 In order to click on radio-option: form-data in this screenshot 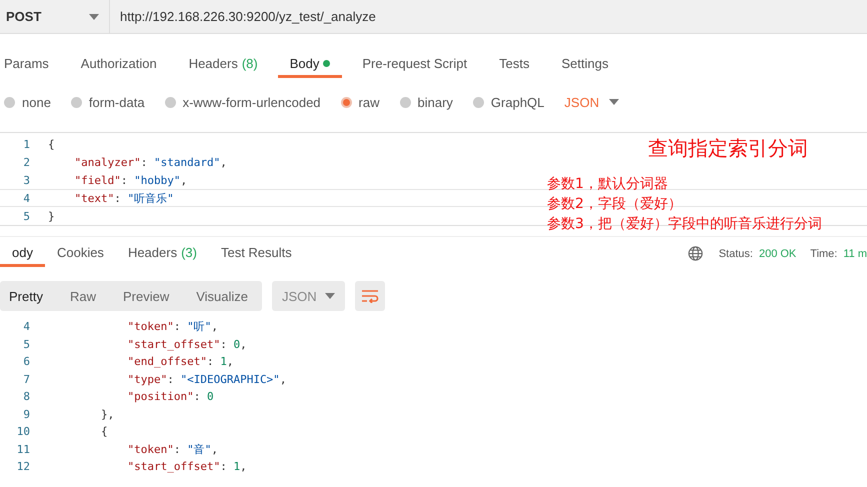, I will do `click(107, 102)`.